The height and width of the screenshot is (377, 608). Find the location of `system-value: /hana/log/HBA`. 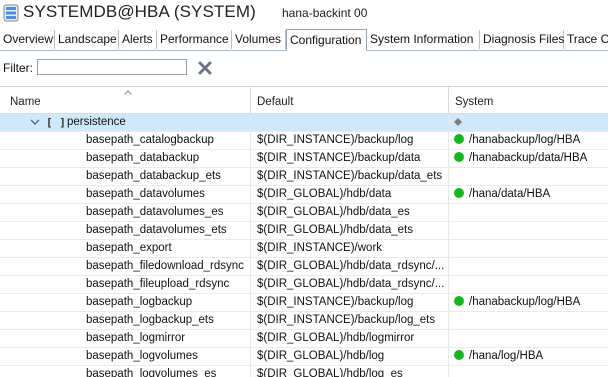

system-value: /hana/log/HBA is located at coordinates (506, 356).